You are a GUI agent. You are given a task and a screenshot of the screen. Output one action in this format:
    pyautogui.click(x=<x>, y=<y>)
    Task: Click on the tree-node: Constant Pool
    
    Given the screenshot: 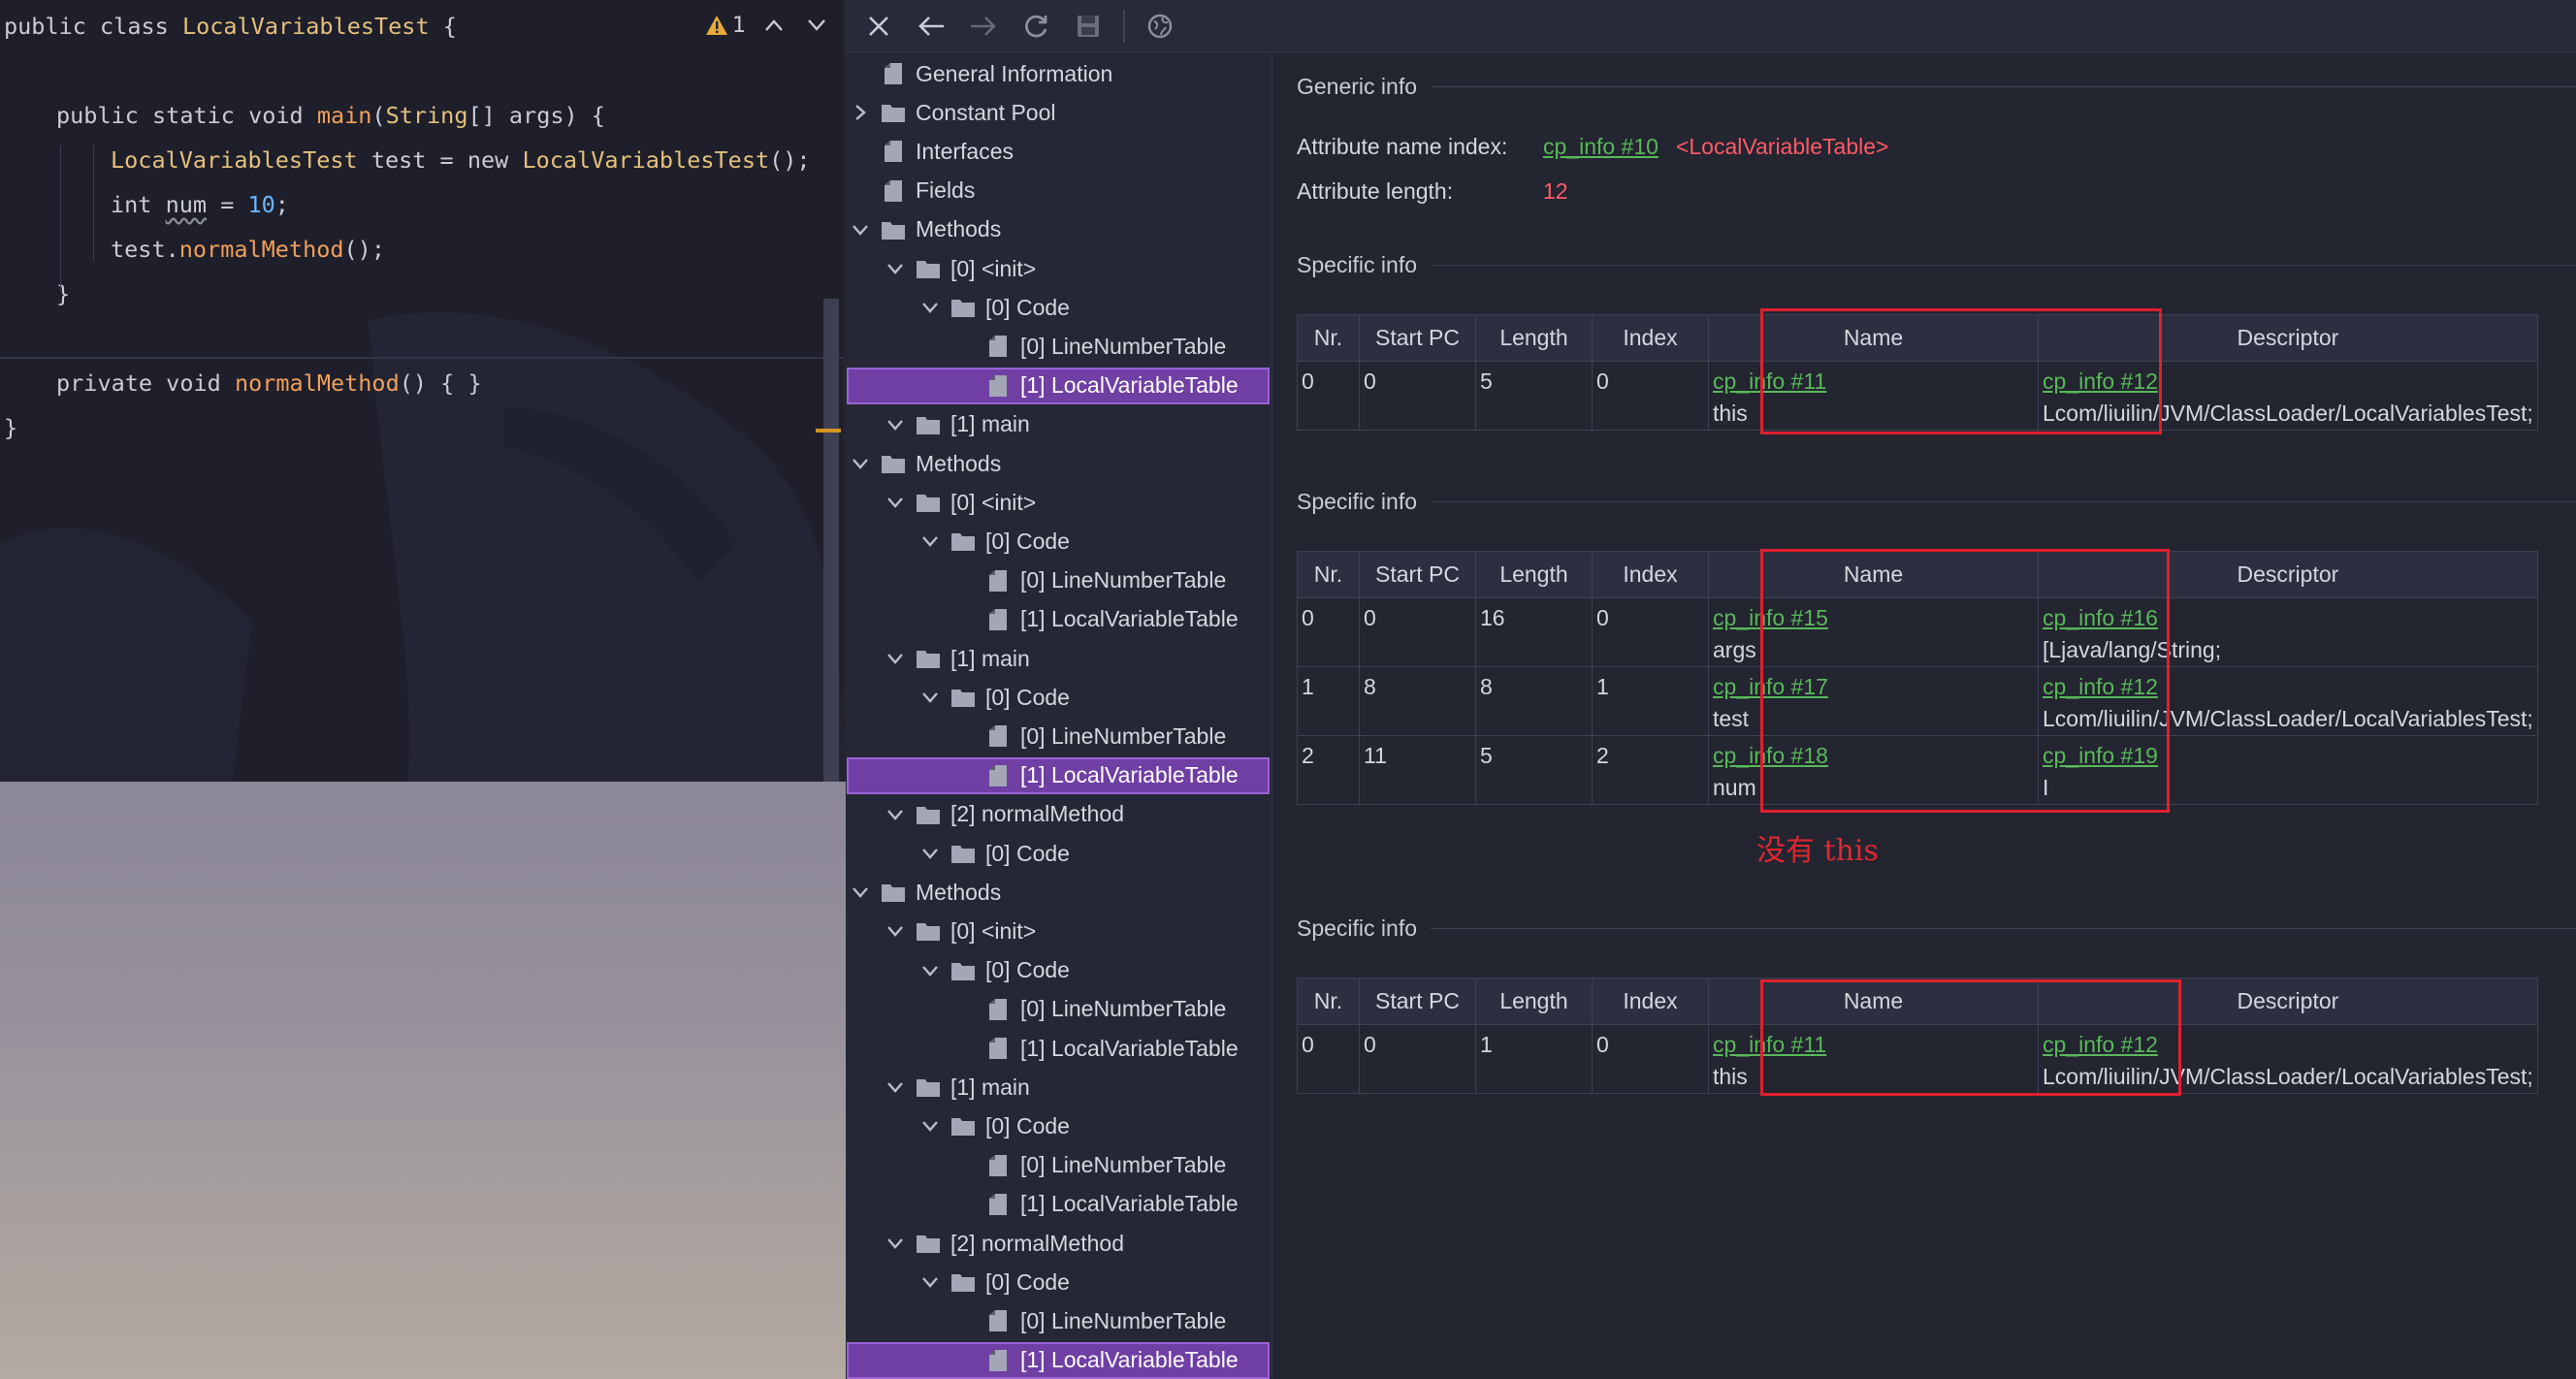 What is the action you would take?
    pyautogui.click(x=952, y=112)
    